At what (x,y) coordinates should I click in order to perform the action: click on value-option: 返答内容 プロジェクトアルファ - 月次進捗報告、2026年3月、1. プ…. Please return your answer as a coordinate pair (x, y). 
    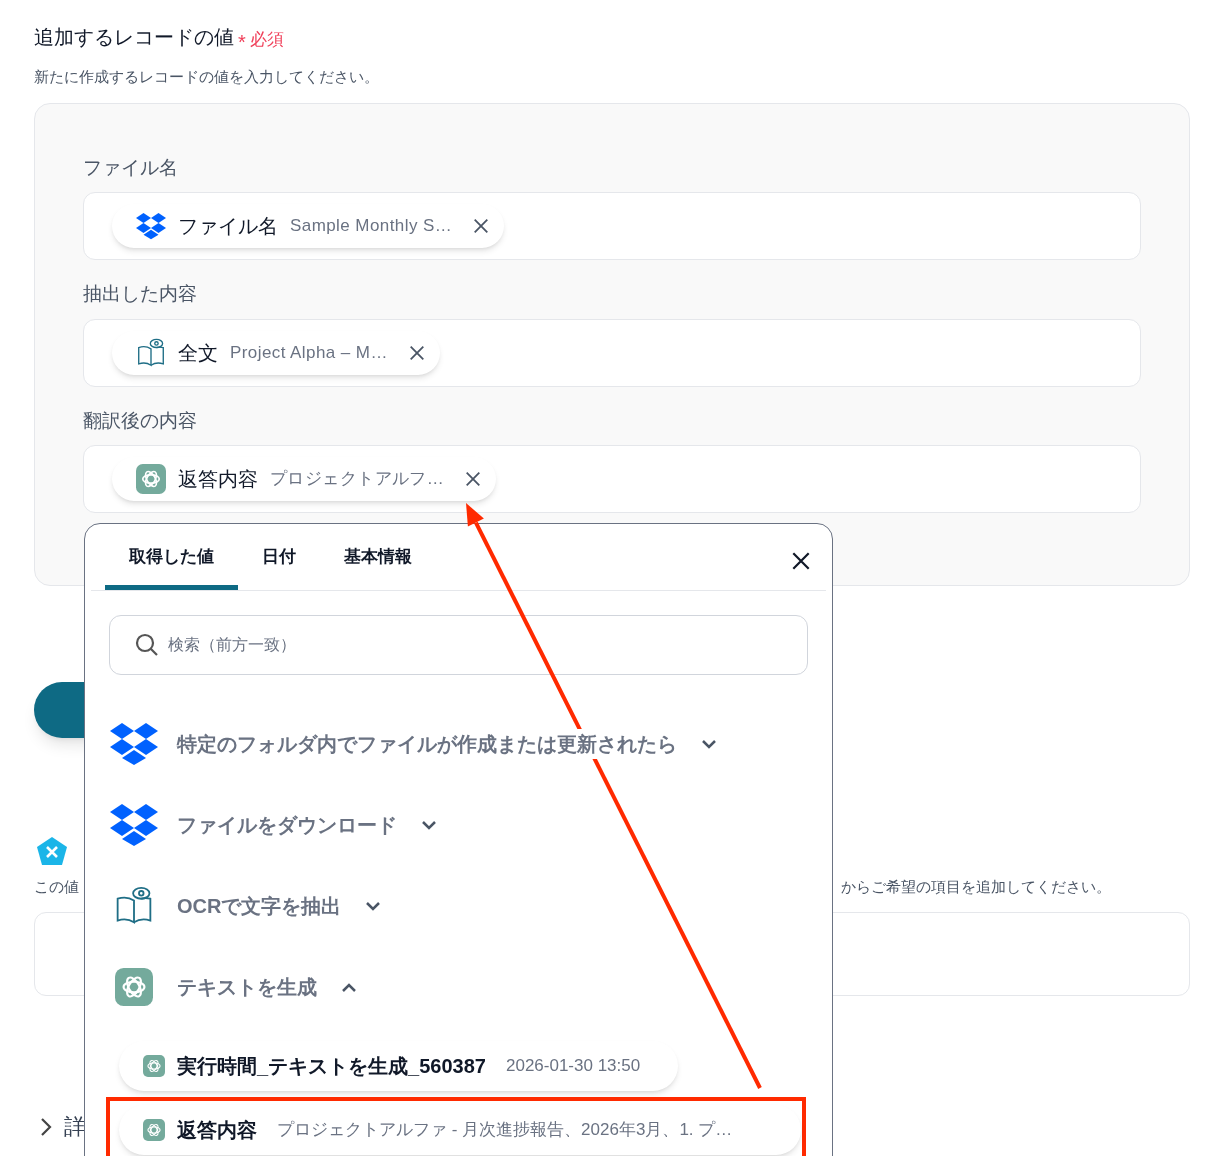
    Looking at the image, I should click on (460, 1130).